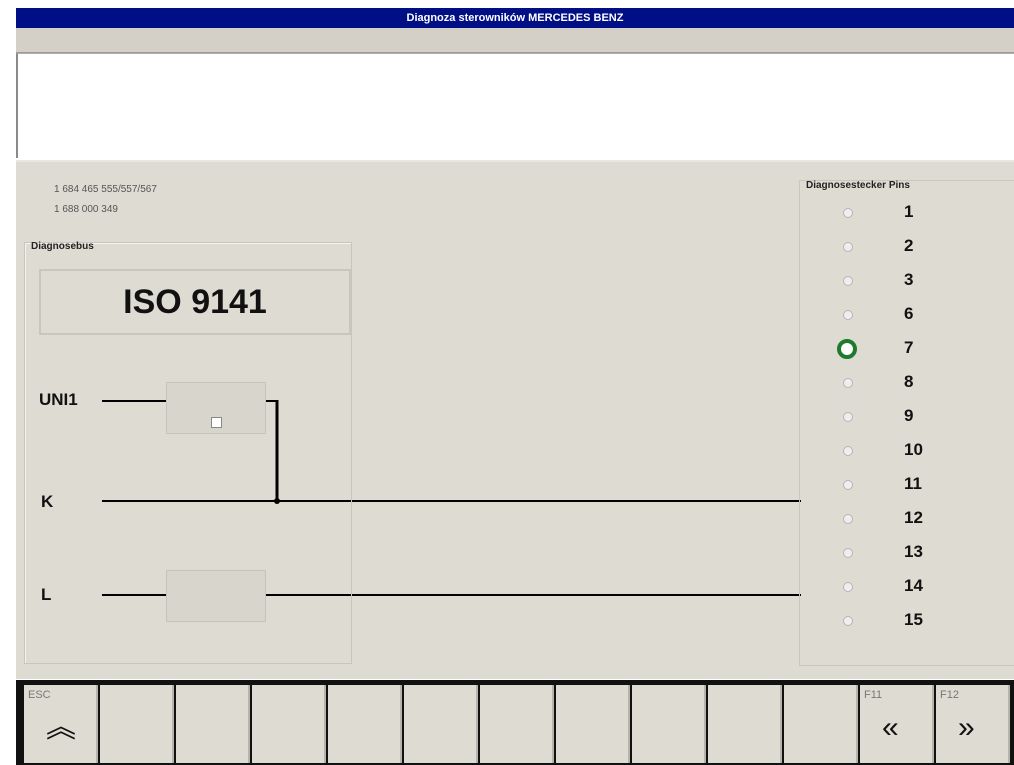 Image resolution: width=1014 pixels, height=765 pixels. What do you see at coordinates (913, 449) in the screenshot?
I see `pin-number: 10` at bounding box center [913, 449].